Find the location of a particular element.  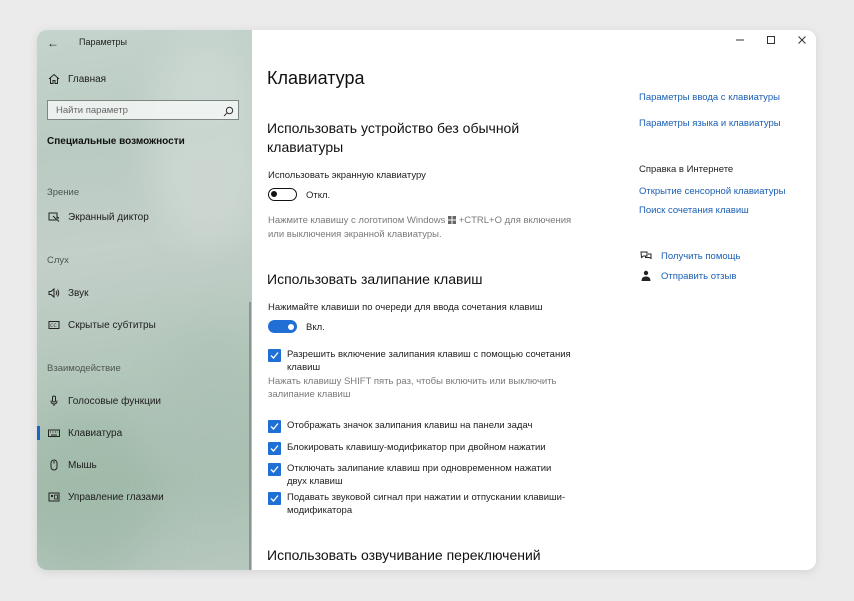

sidebar-category: Специальные возможности is located at coordinates (116, 141).